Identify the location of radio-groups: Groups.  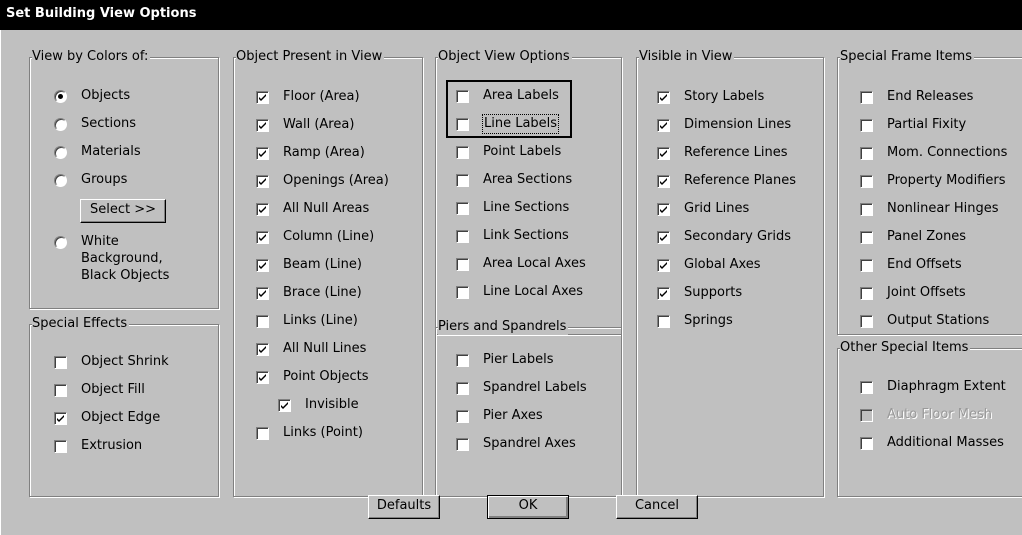
(90, 180).